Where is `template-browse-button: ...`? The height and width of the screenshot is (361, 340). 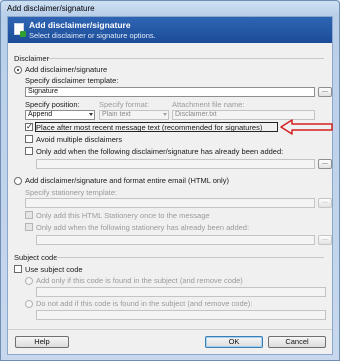 template-browse-button: ... is located at coordinates (325, 92).